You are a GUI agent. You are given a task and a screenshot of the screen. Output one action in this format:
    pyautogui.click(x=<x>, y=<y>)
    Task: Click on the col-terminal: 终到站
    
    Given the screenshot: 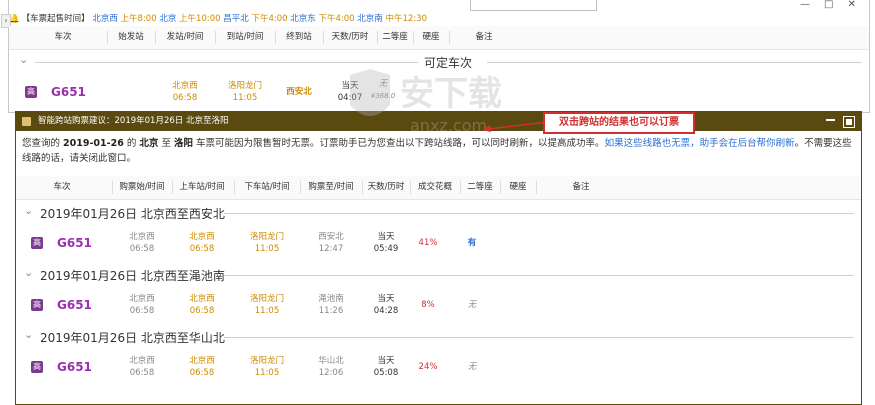 What is the action you would take?
    pyautogui.click(x=299, y=37)
    